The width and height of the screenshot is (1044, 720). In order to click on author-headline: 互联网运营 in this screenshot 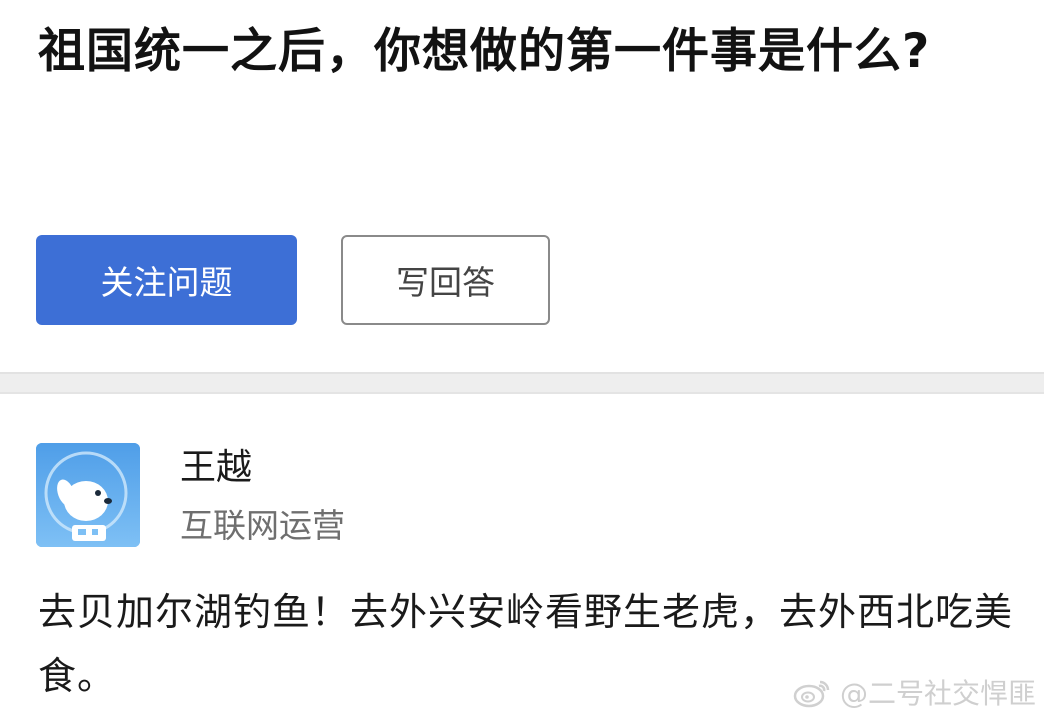, I will do `click(262, 525)`.